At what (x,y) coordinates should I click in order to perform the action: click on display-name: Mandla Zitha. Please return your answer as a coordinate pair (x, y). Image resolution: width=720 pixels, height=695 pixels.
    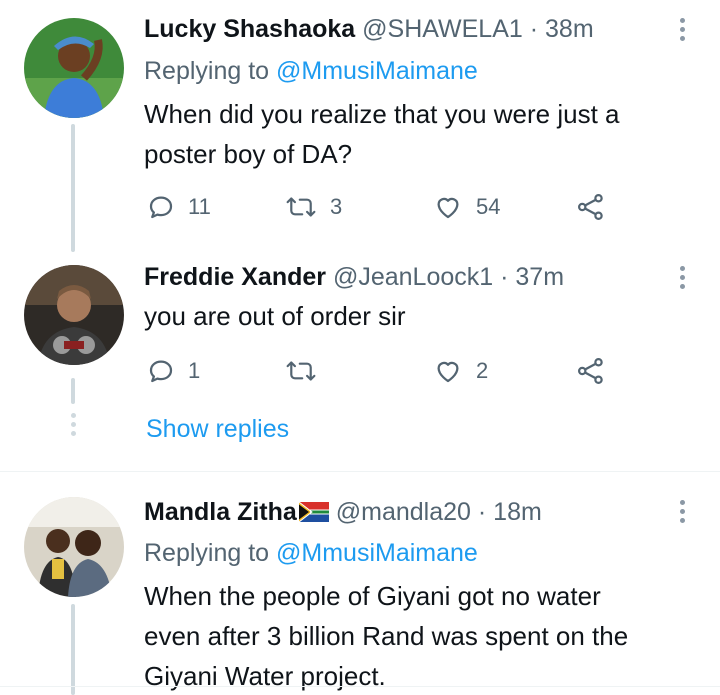
    Looking at the image, I should click on (220, 512).